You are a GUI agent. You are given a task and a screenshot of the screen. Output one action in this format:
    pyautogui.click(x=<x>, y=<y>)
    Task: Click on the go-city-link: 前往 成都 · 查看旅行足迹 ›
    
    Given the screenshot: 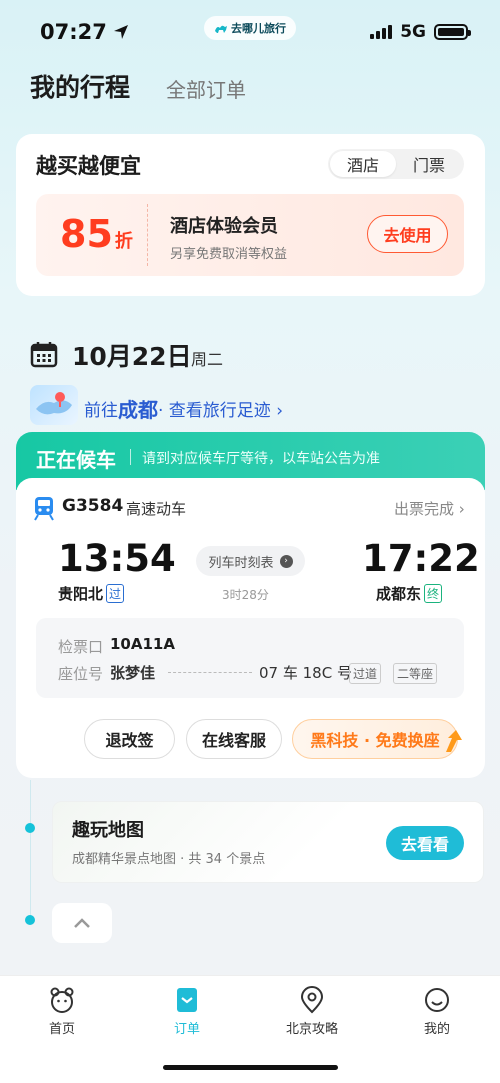 What is the action you would take?
    pyautogui.click(x=183, y=408)
    